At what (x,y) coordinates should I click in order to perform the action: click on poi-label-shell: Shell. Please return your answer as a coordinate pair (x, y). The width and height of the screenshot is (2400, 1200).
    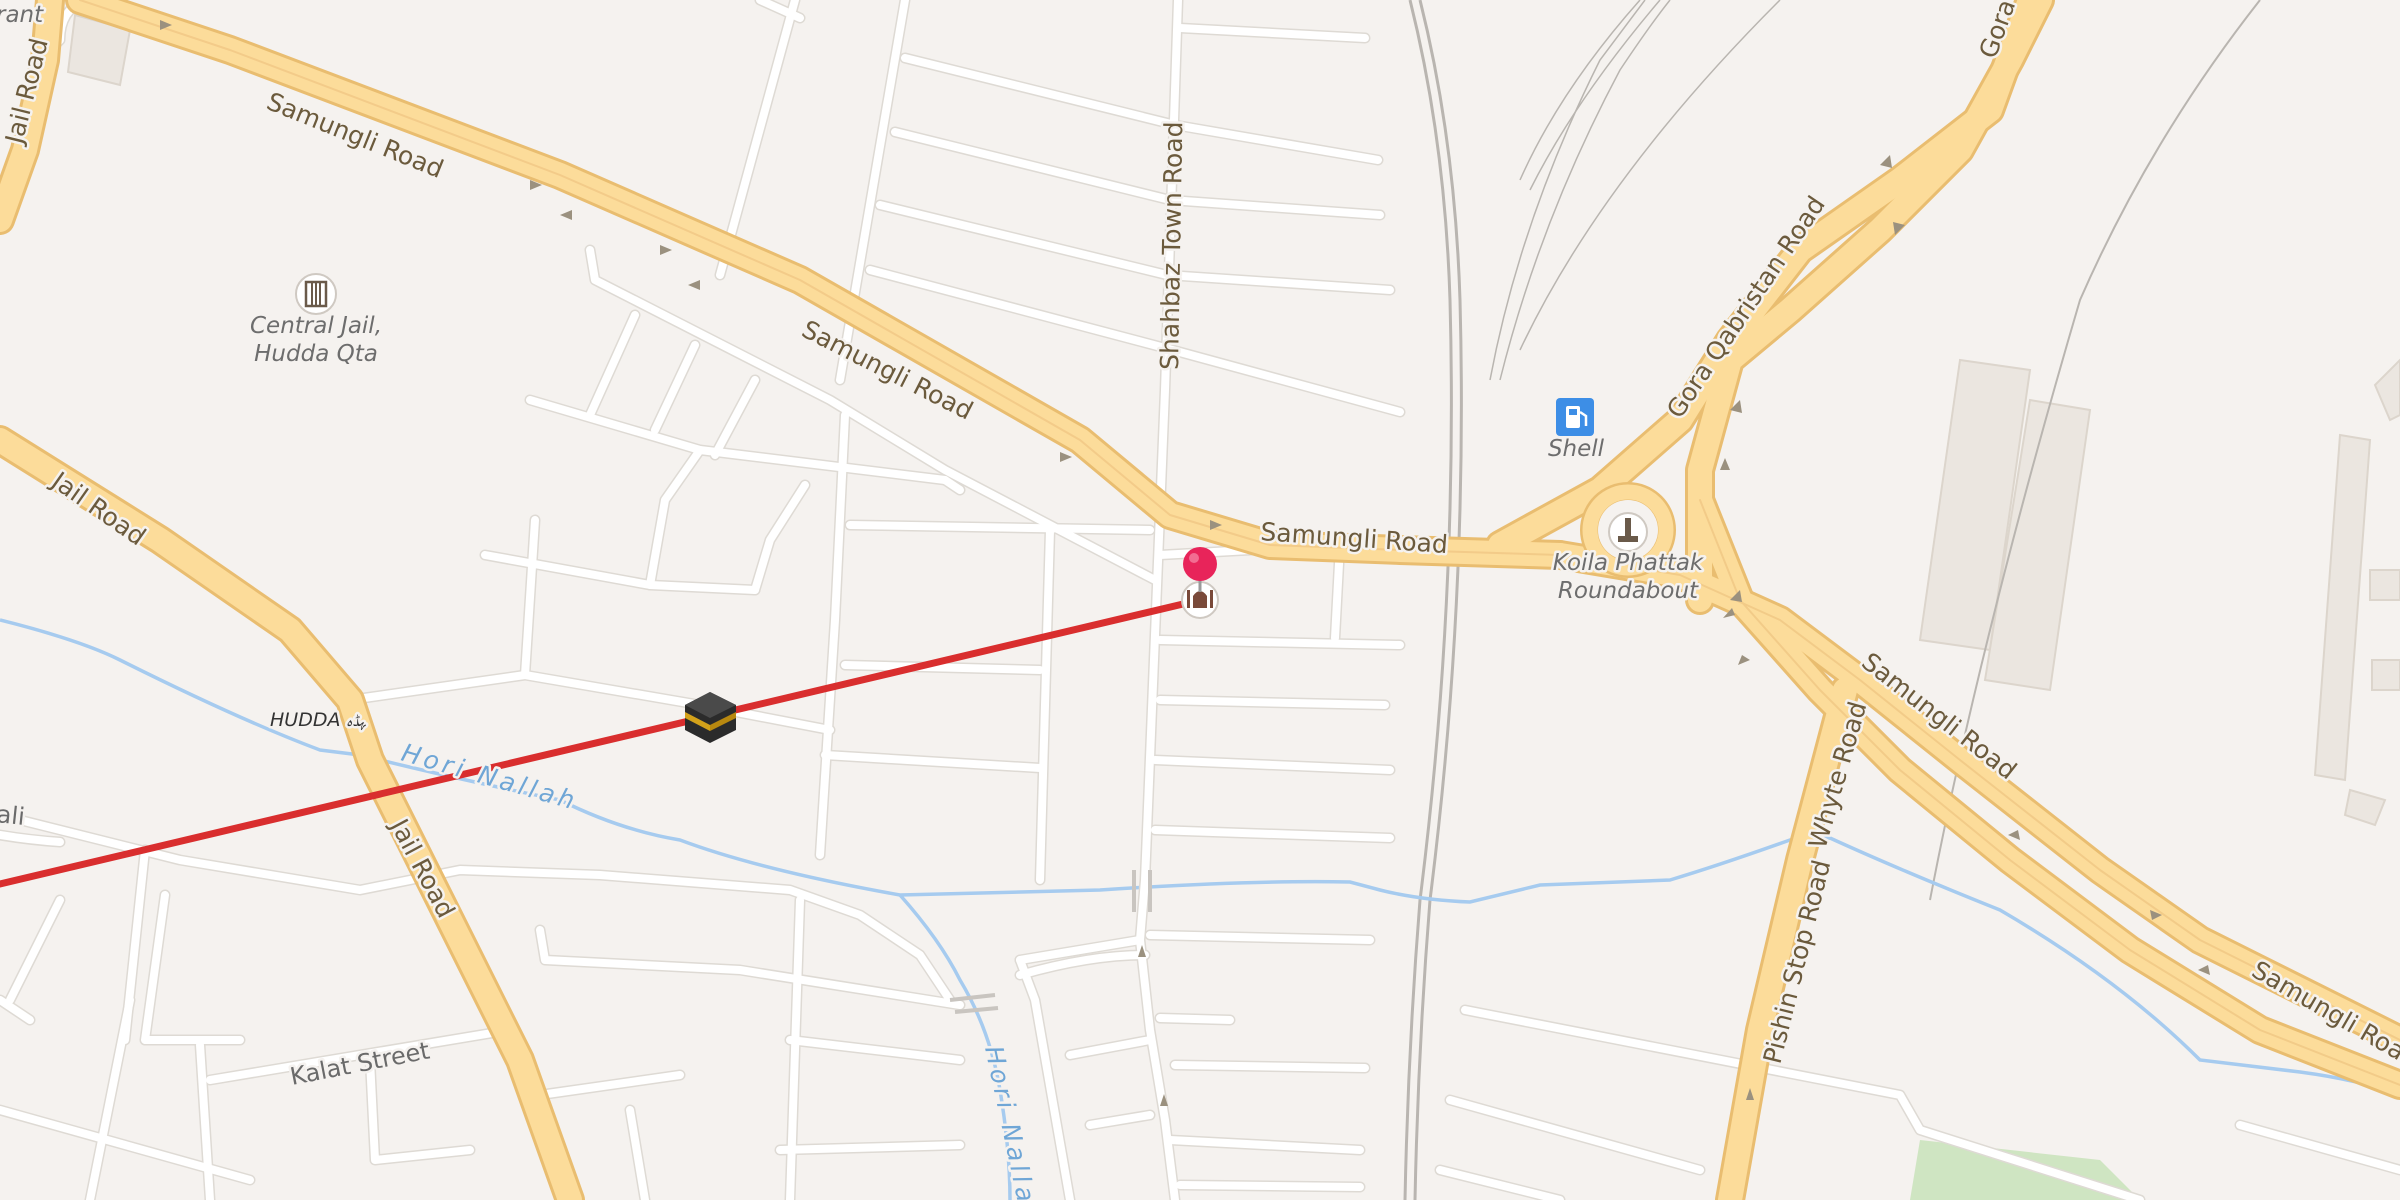
    Looking at the image, I should click on (1576, 449).